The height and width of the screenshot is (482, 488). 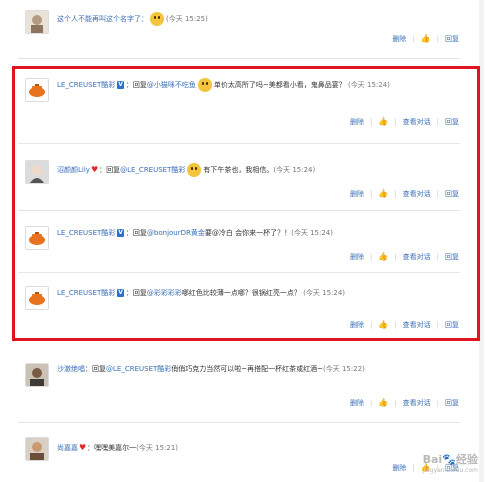 I want to click on paw-icon: 🐾, so click(x=449, y=459).